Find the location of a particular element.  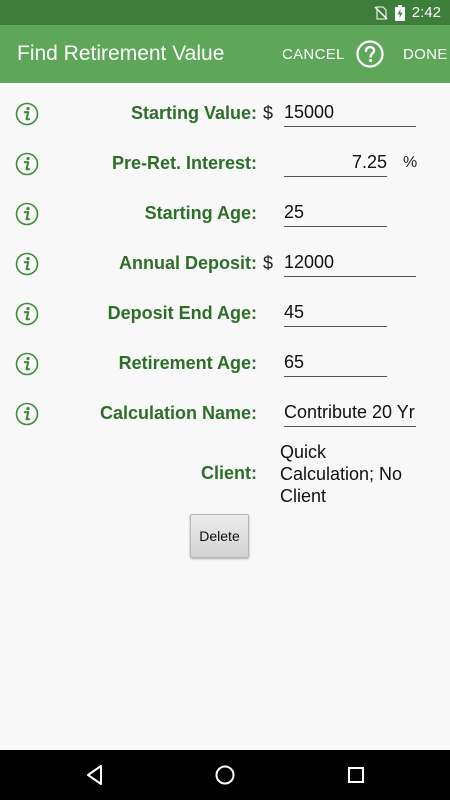

starting-age-input: 25 is located at coordinates (335, 212).